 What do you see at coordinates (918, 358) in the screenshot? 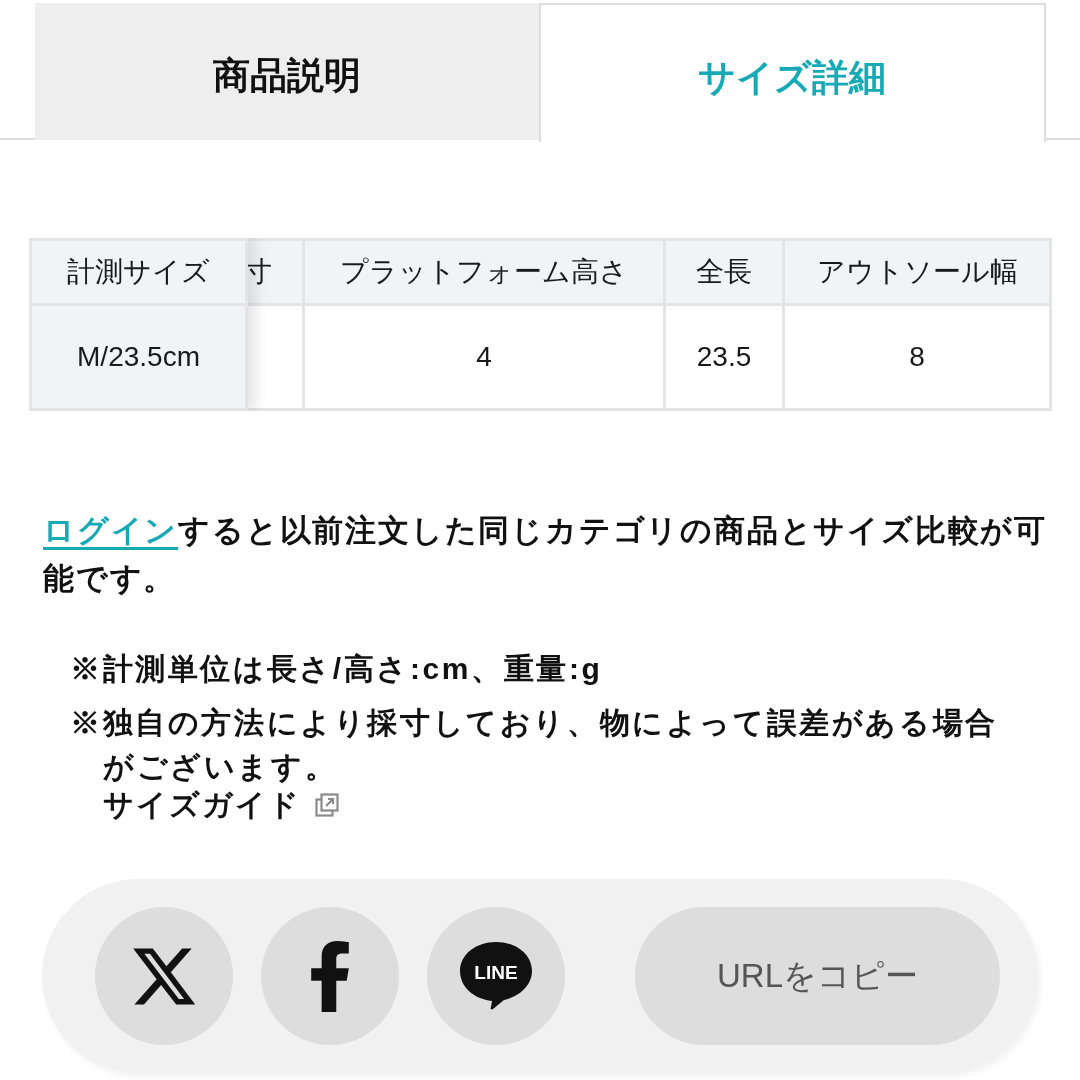
I see `table-cell: 8` at bounding box center [918, 358].